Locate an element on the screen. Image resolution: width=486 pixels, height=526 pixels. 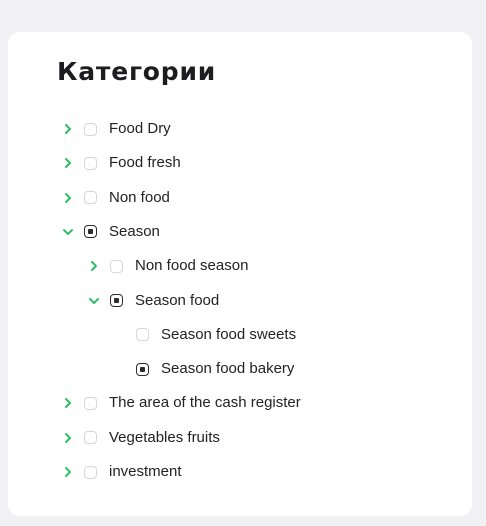
tree-item: Season food sweets is located at coordinates (205, 335).